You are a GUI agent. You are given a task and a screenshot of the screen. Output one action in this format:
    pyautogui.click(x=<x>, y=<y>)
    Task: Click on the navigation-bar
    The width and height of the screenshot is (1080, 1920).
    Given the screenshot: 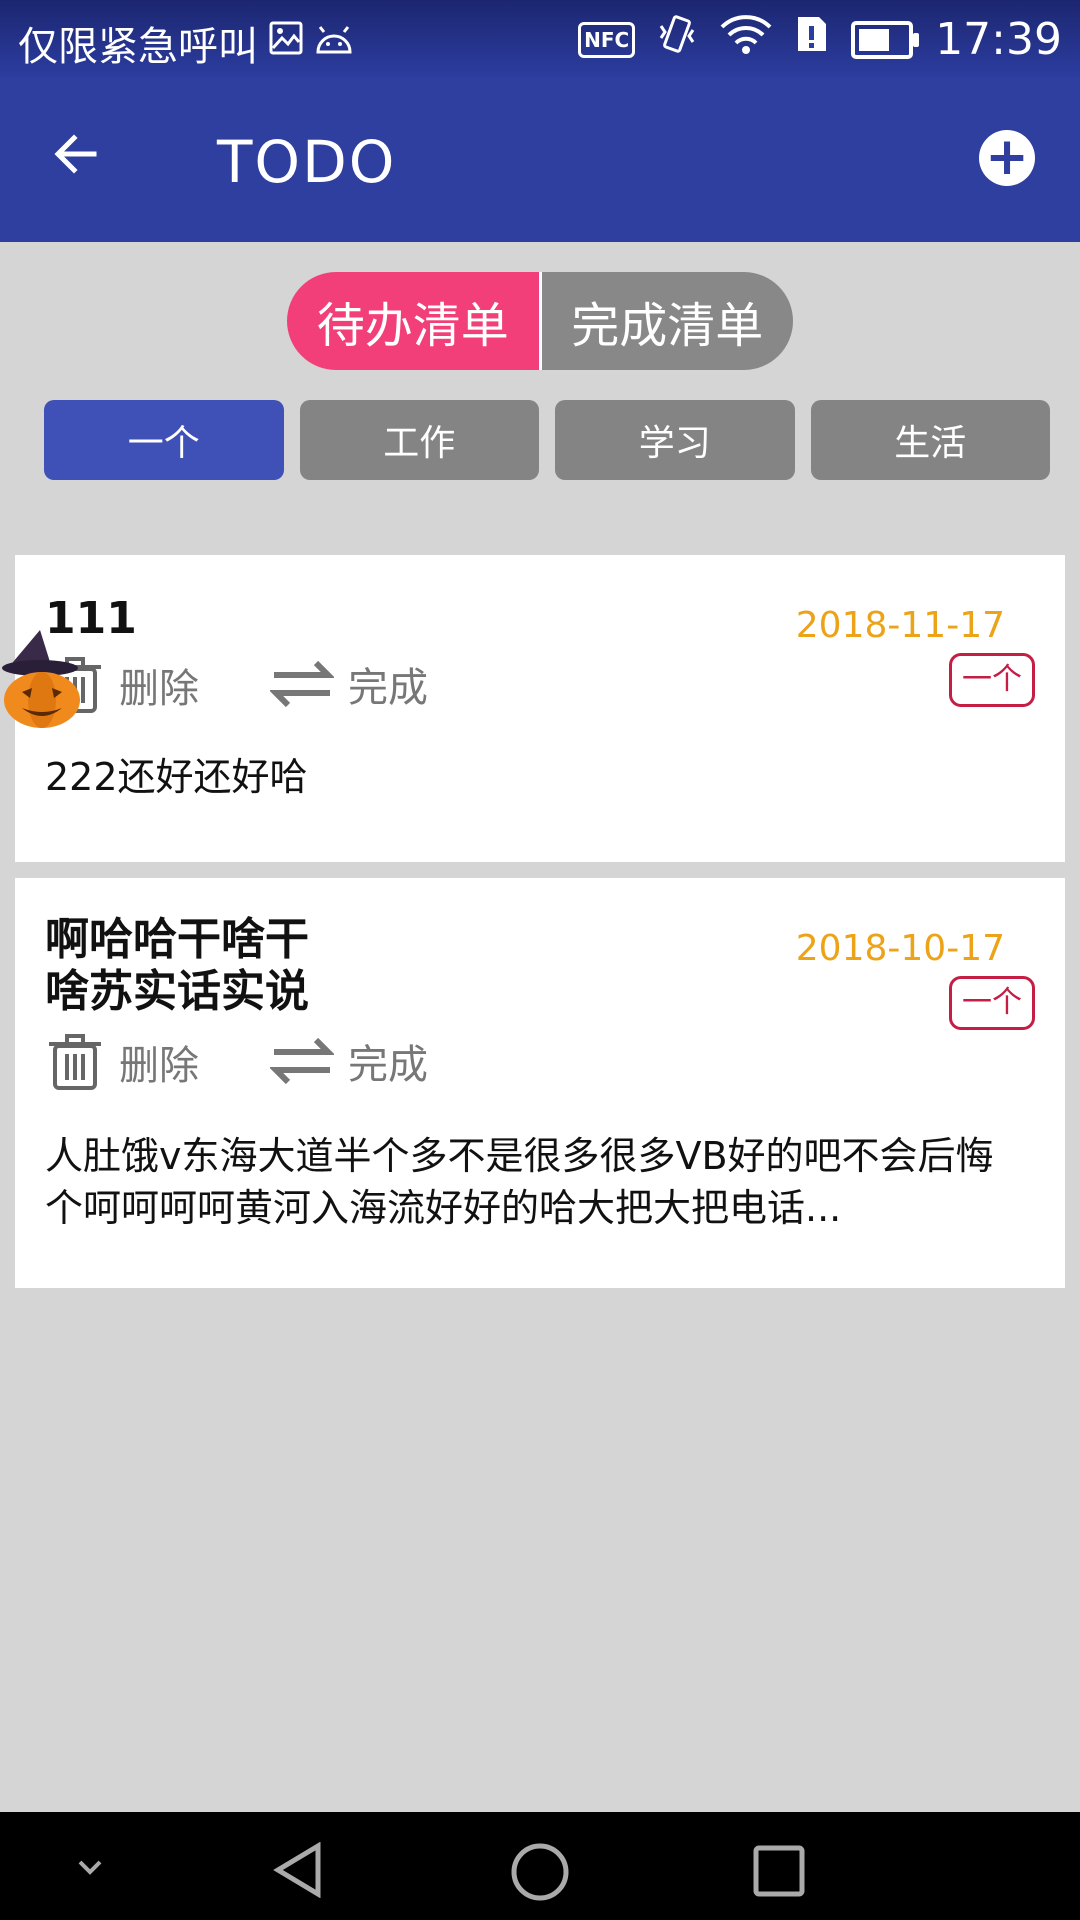 What is the action you would take?
    pyautogui.click(x=540, y=1866)
    